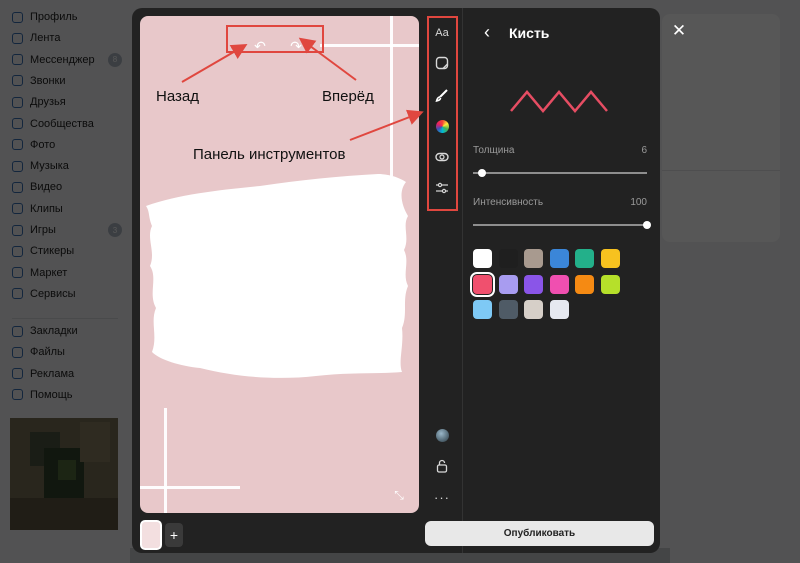  Describe the element at coordinates (481, 173) in the screenshot. I see `thickness-slider-handle` at that location.